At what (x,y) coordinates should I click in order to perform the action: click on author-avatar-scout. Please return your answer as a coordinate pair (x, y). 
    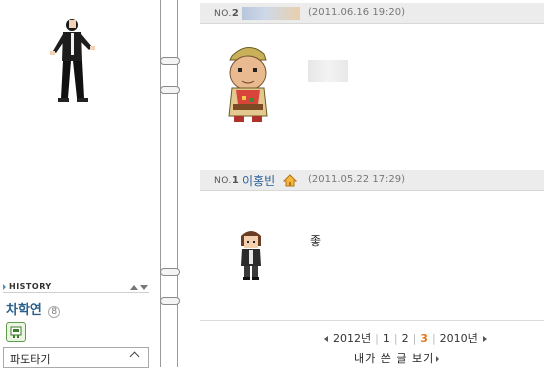
    Looking at the image, I should click on (248, 84).